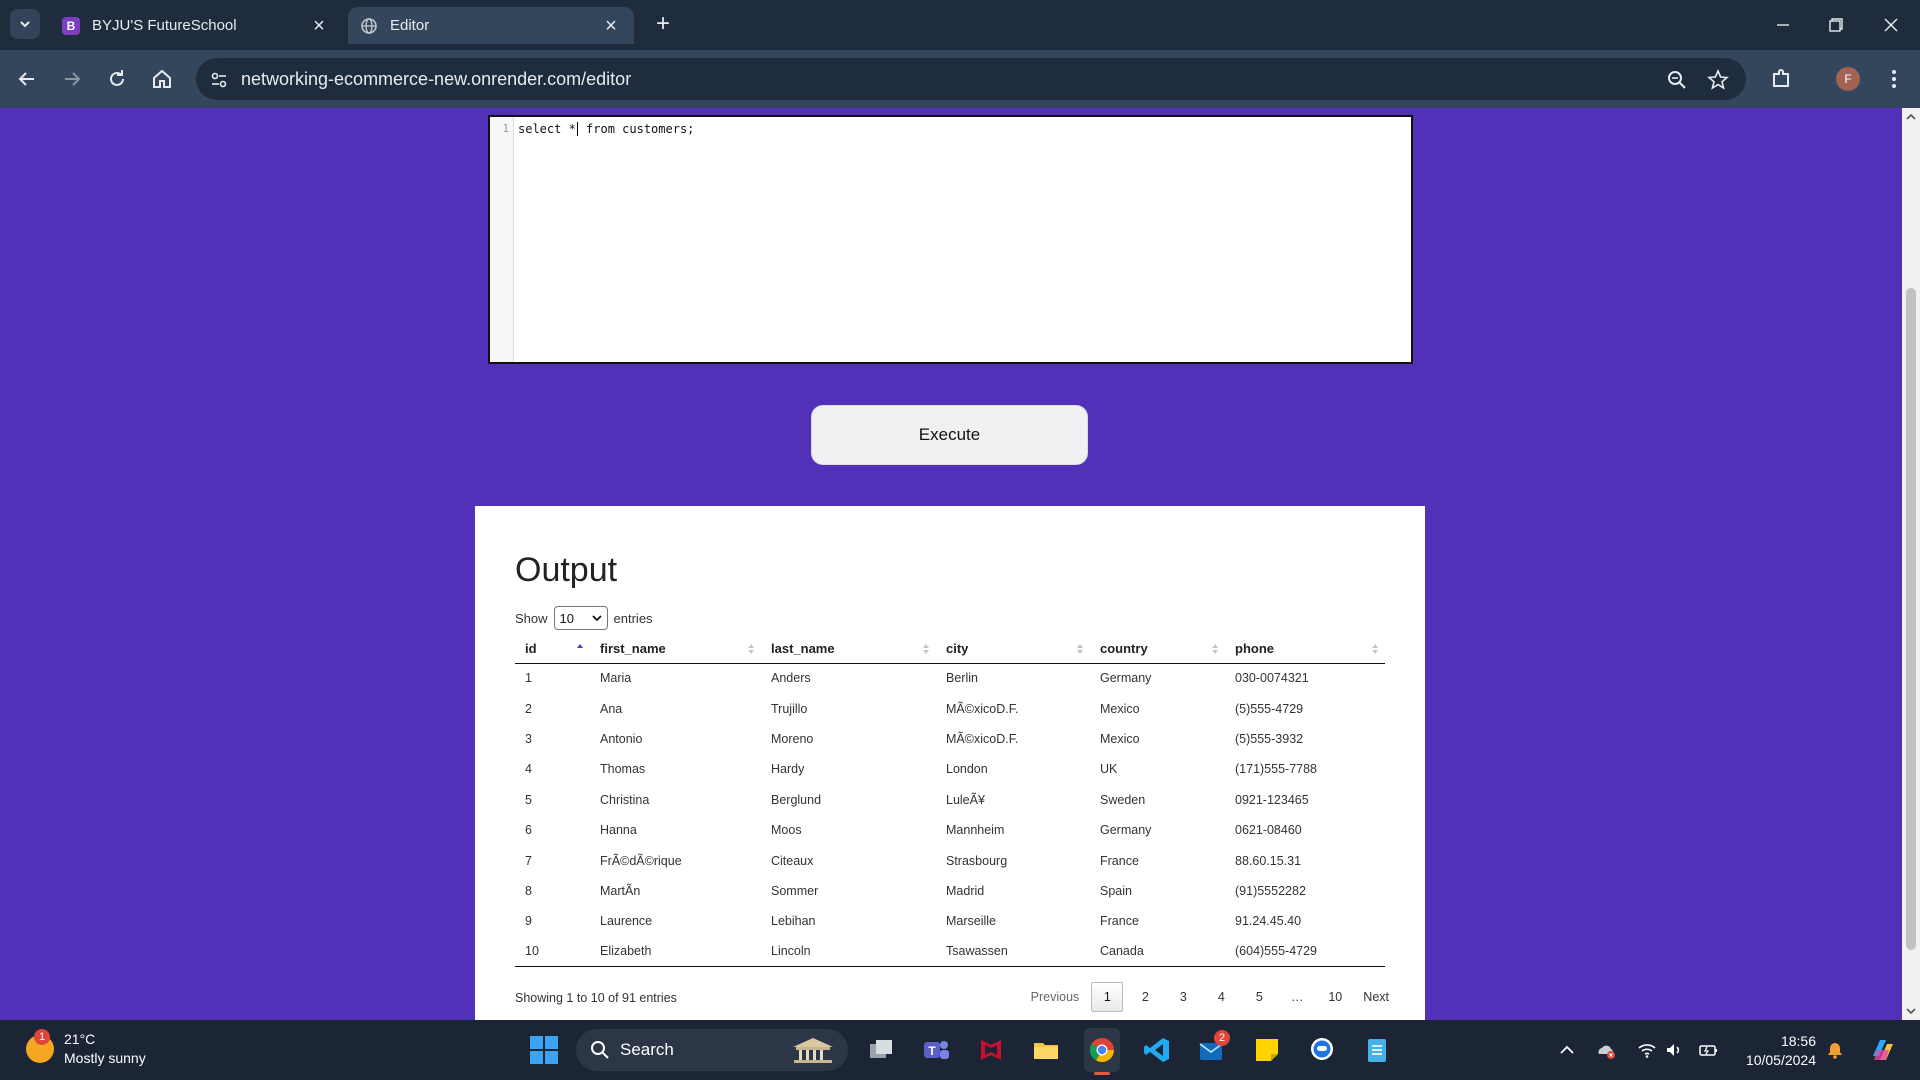 The height and width of the screenshot is (1080, 1920). What do you see at coordinates (1305, 952) in the screenshot?
I see `cell-phone: (604)555-4729` at bounding box center [1305, 952].